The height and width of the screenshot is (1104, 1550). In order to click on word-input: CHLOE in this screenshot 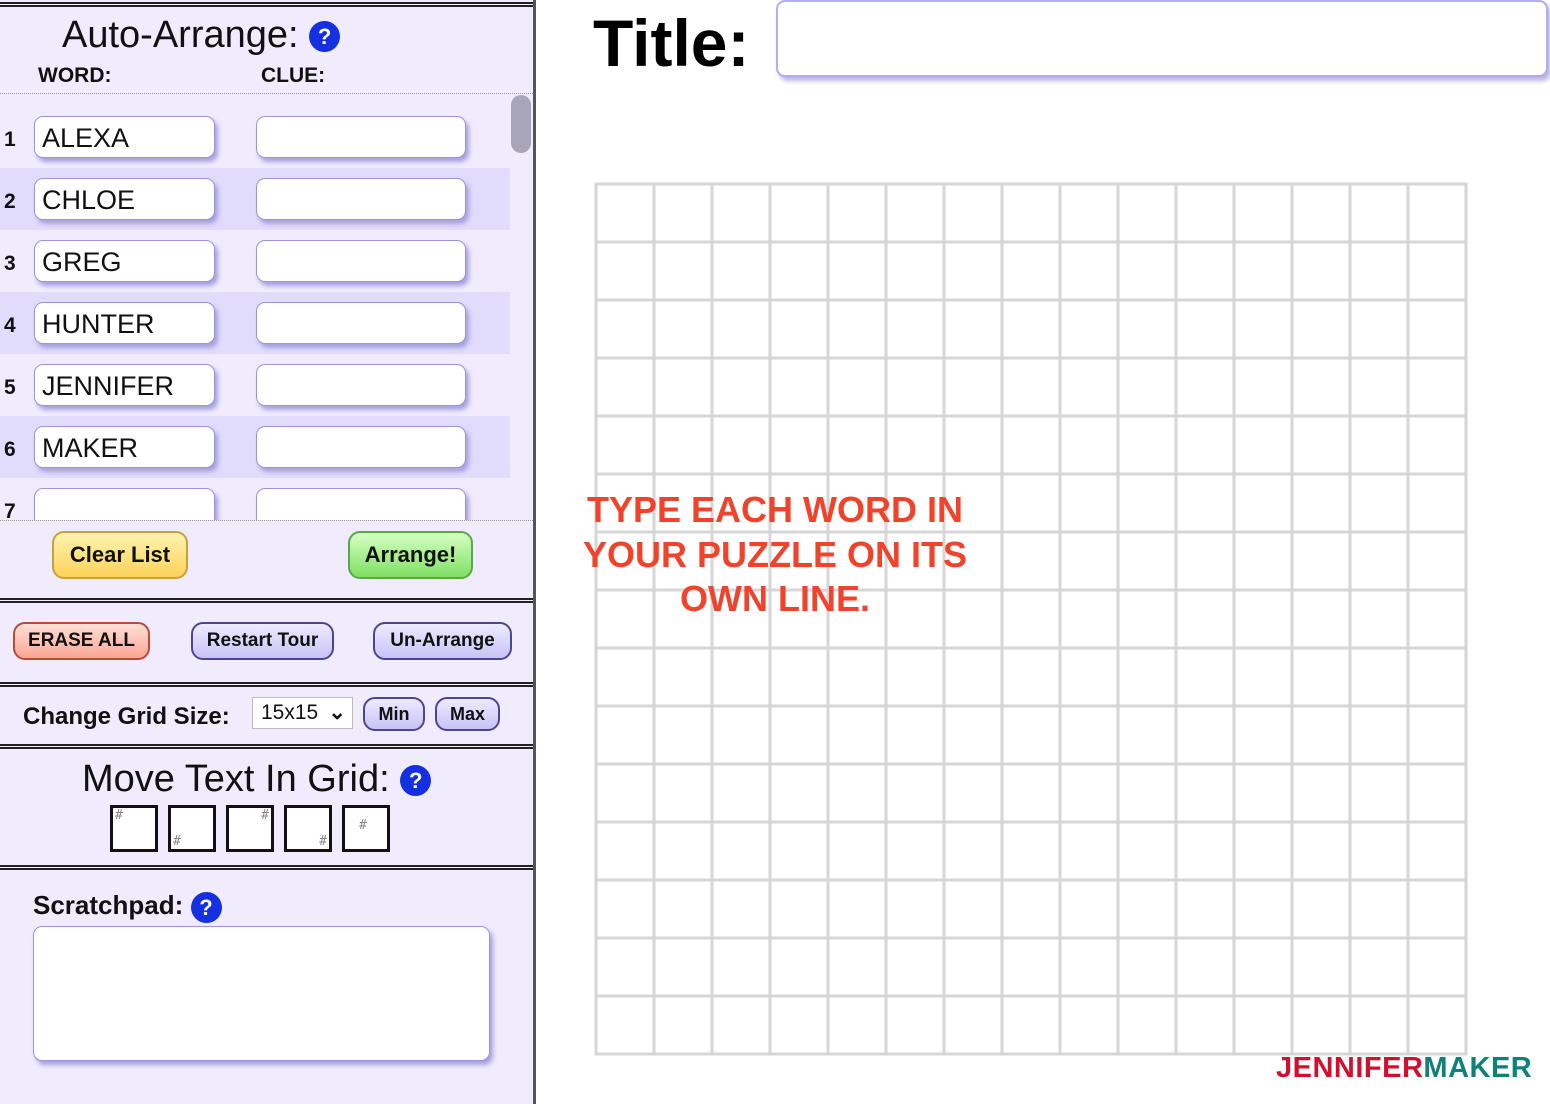, I will do `click(124, 199)`.